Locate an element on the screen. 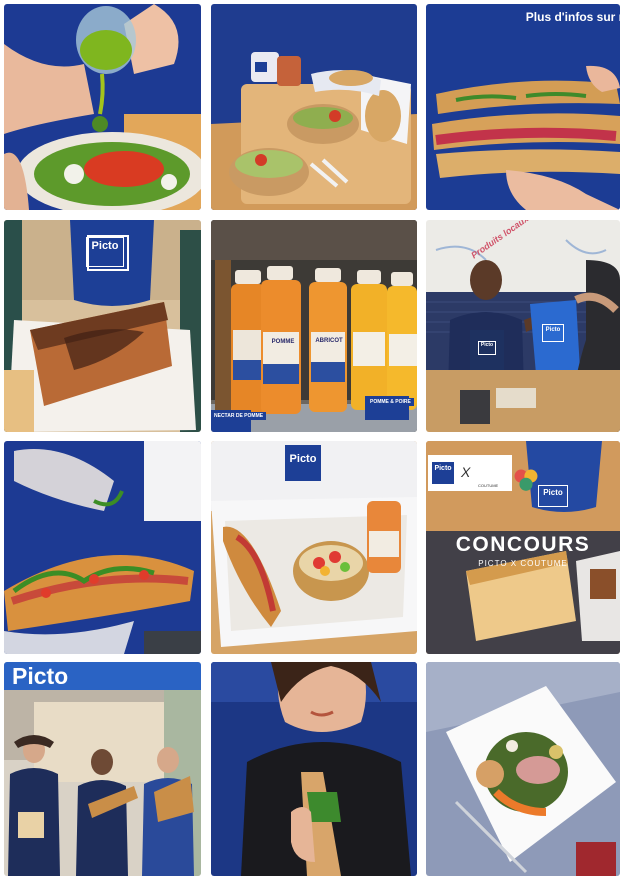 The height and width of the screenshot is (878, 621). bottle-label-2: POMME is located at coordinates (283, 342).